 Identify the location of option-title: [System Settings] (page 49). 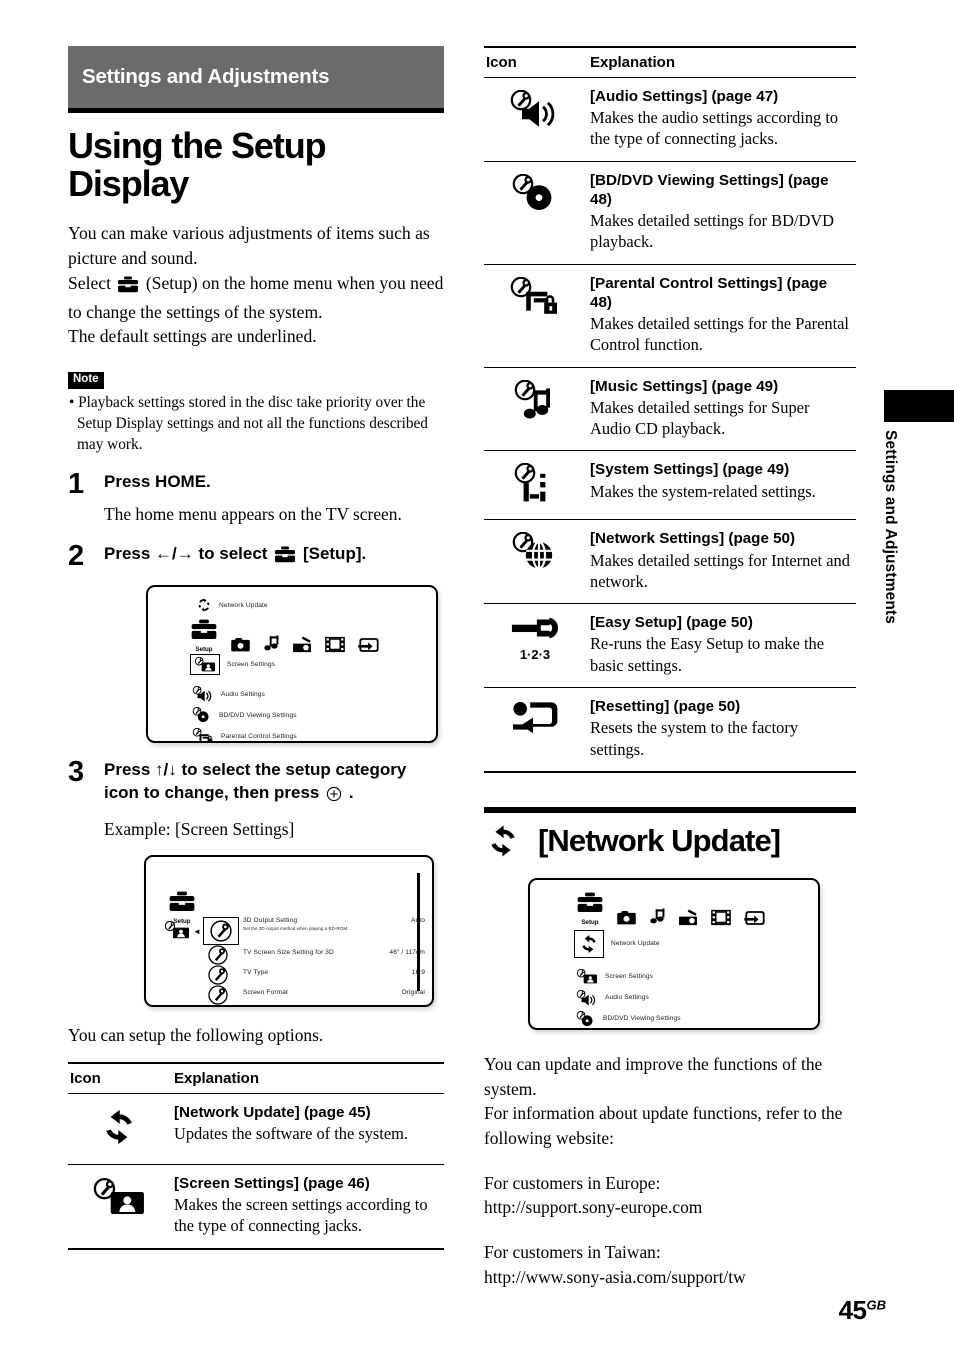
(690, 470).